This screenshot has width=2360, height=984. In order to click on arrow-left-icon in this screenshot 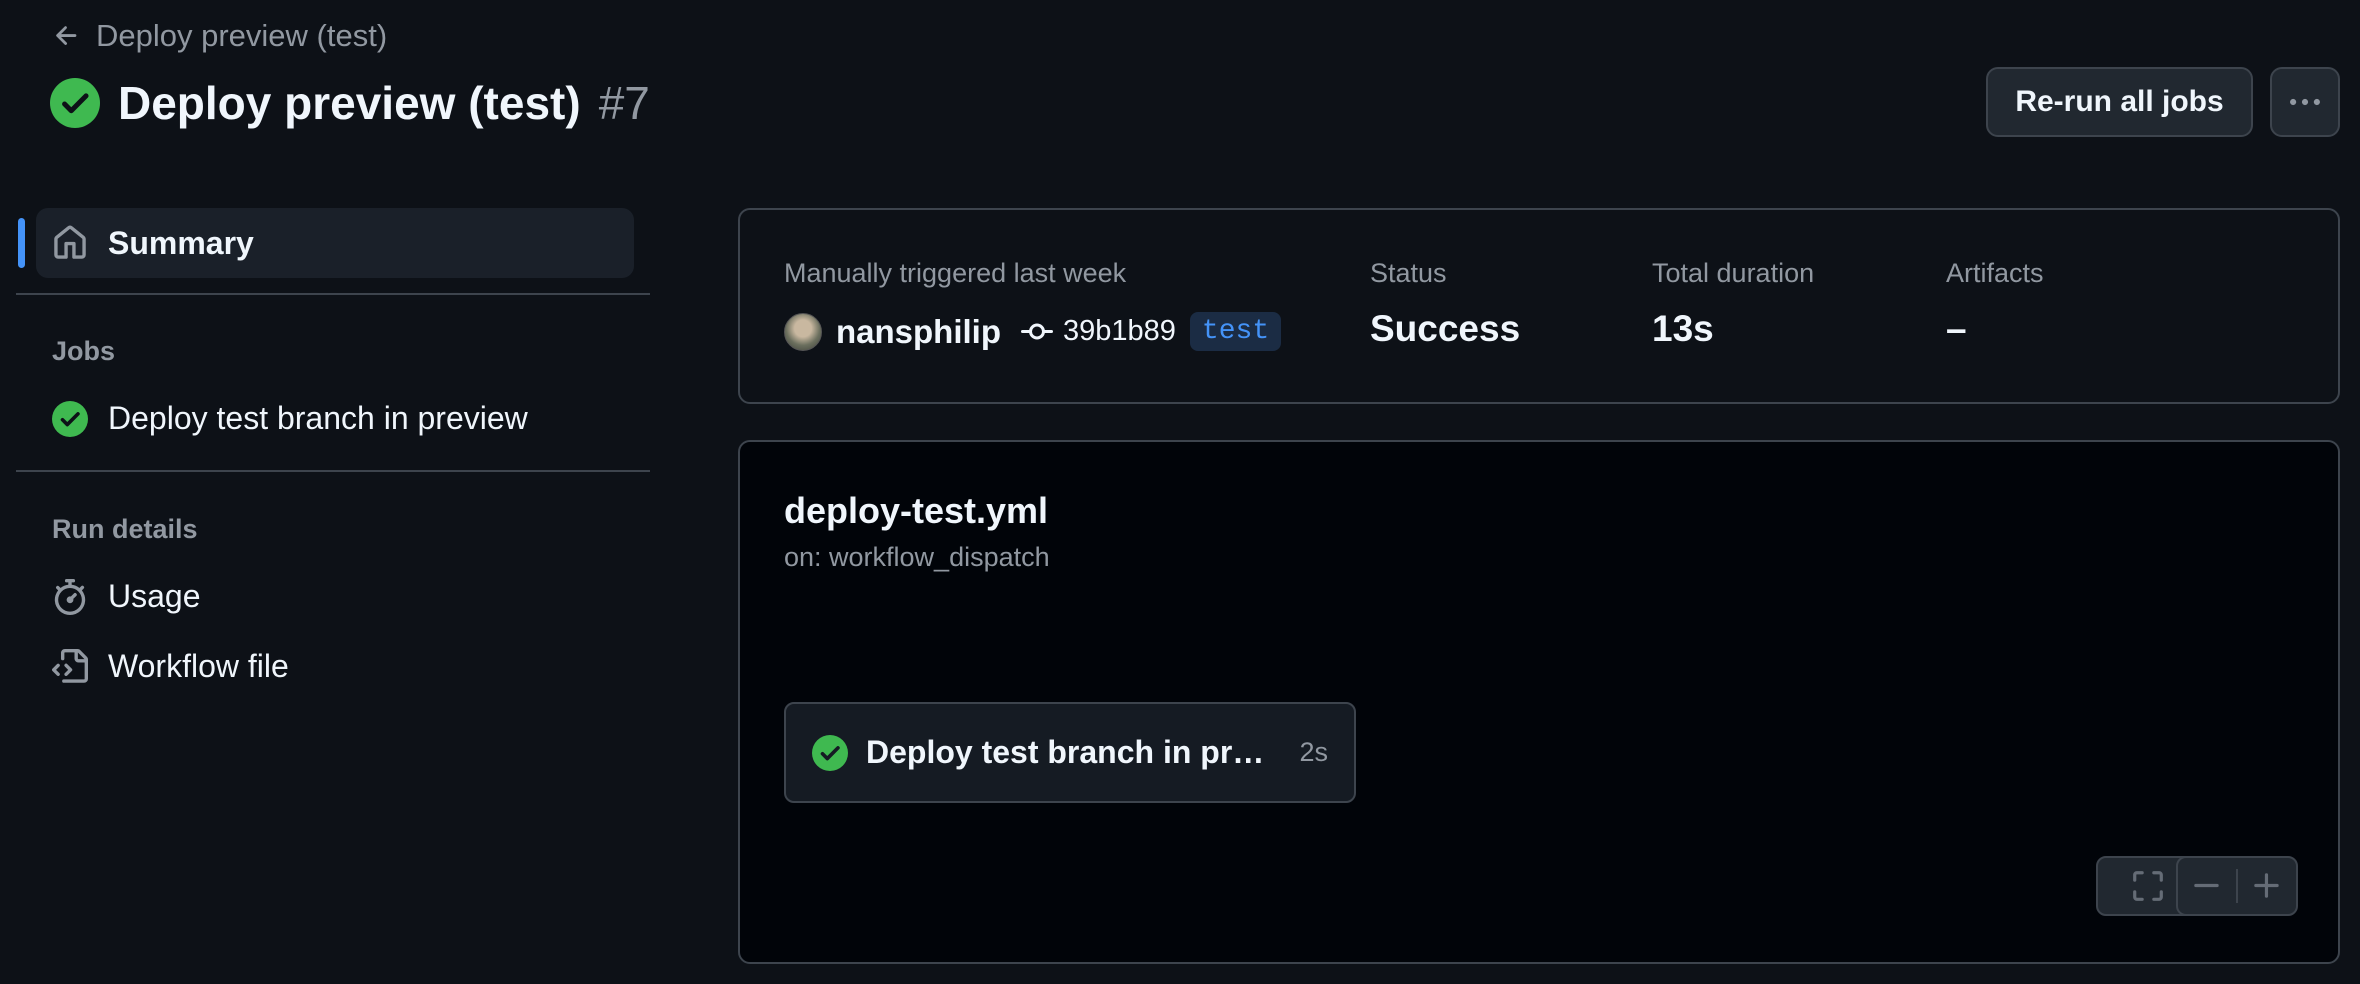, I will do `click(66, 35)`.